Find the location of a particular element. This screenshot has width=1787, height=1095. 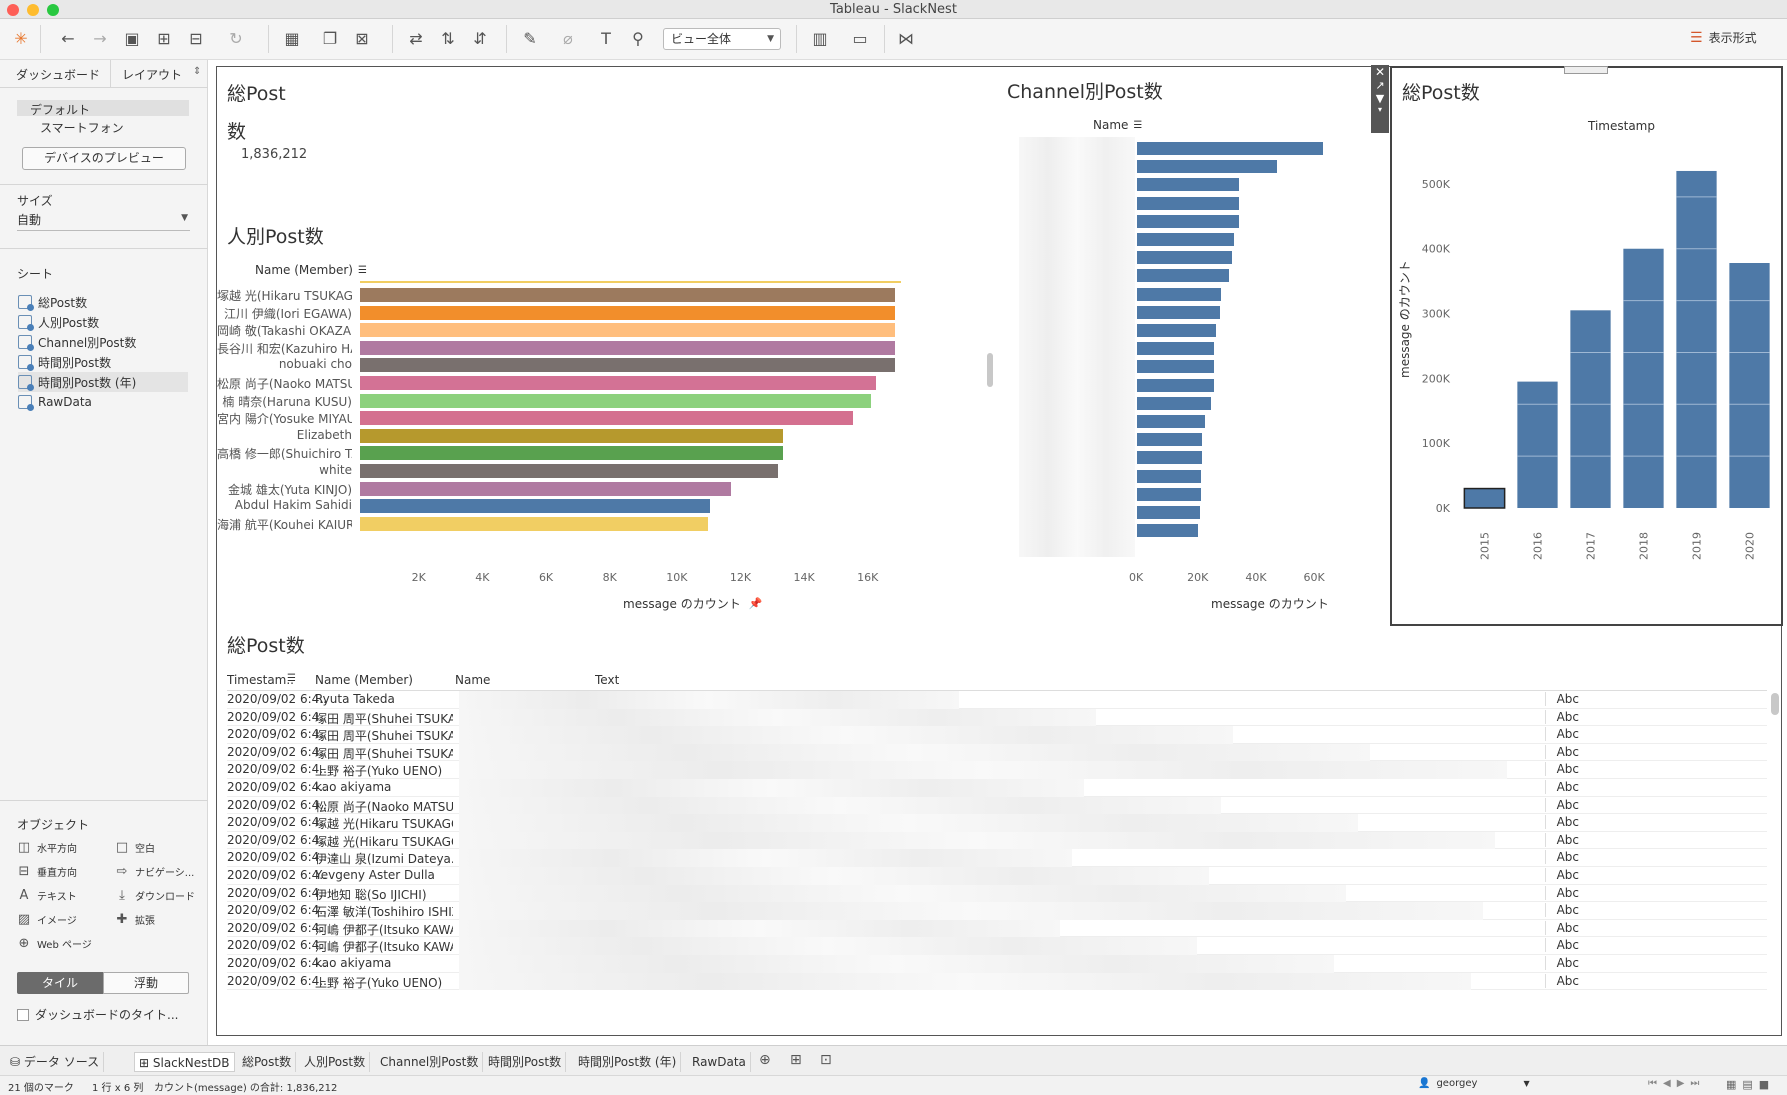

presentation-mode-icon: ▭ is located at coordinates (860, 39).